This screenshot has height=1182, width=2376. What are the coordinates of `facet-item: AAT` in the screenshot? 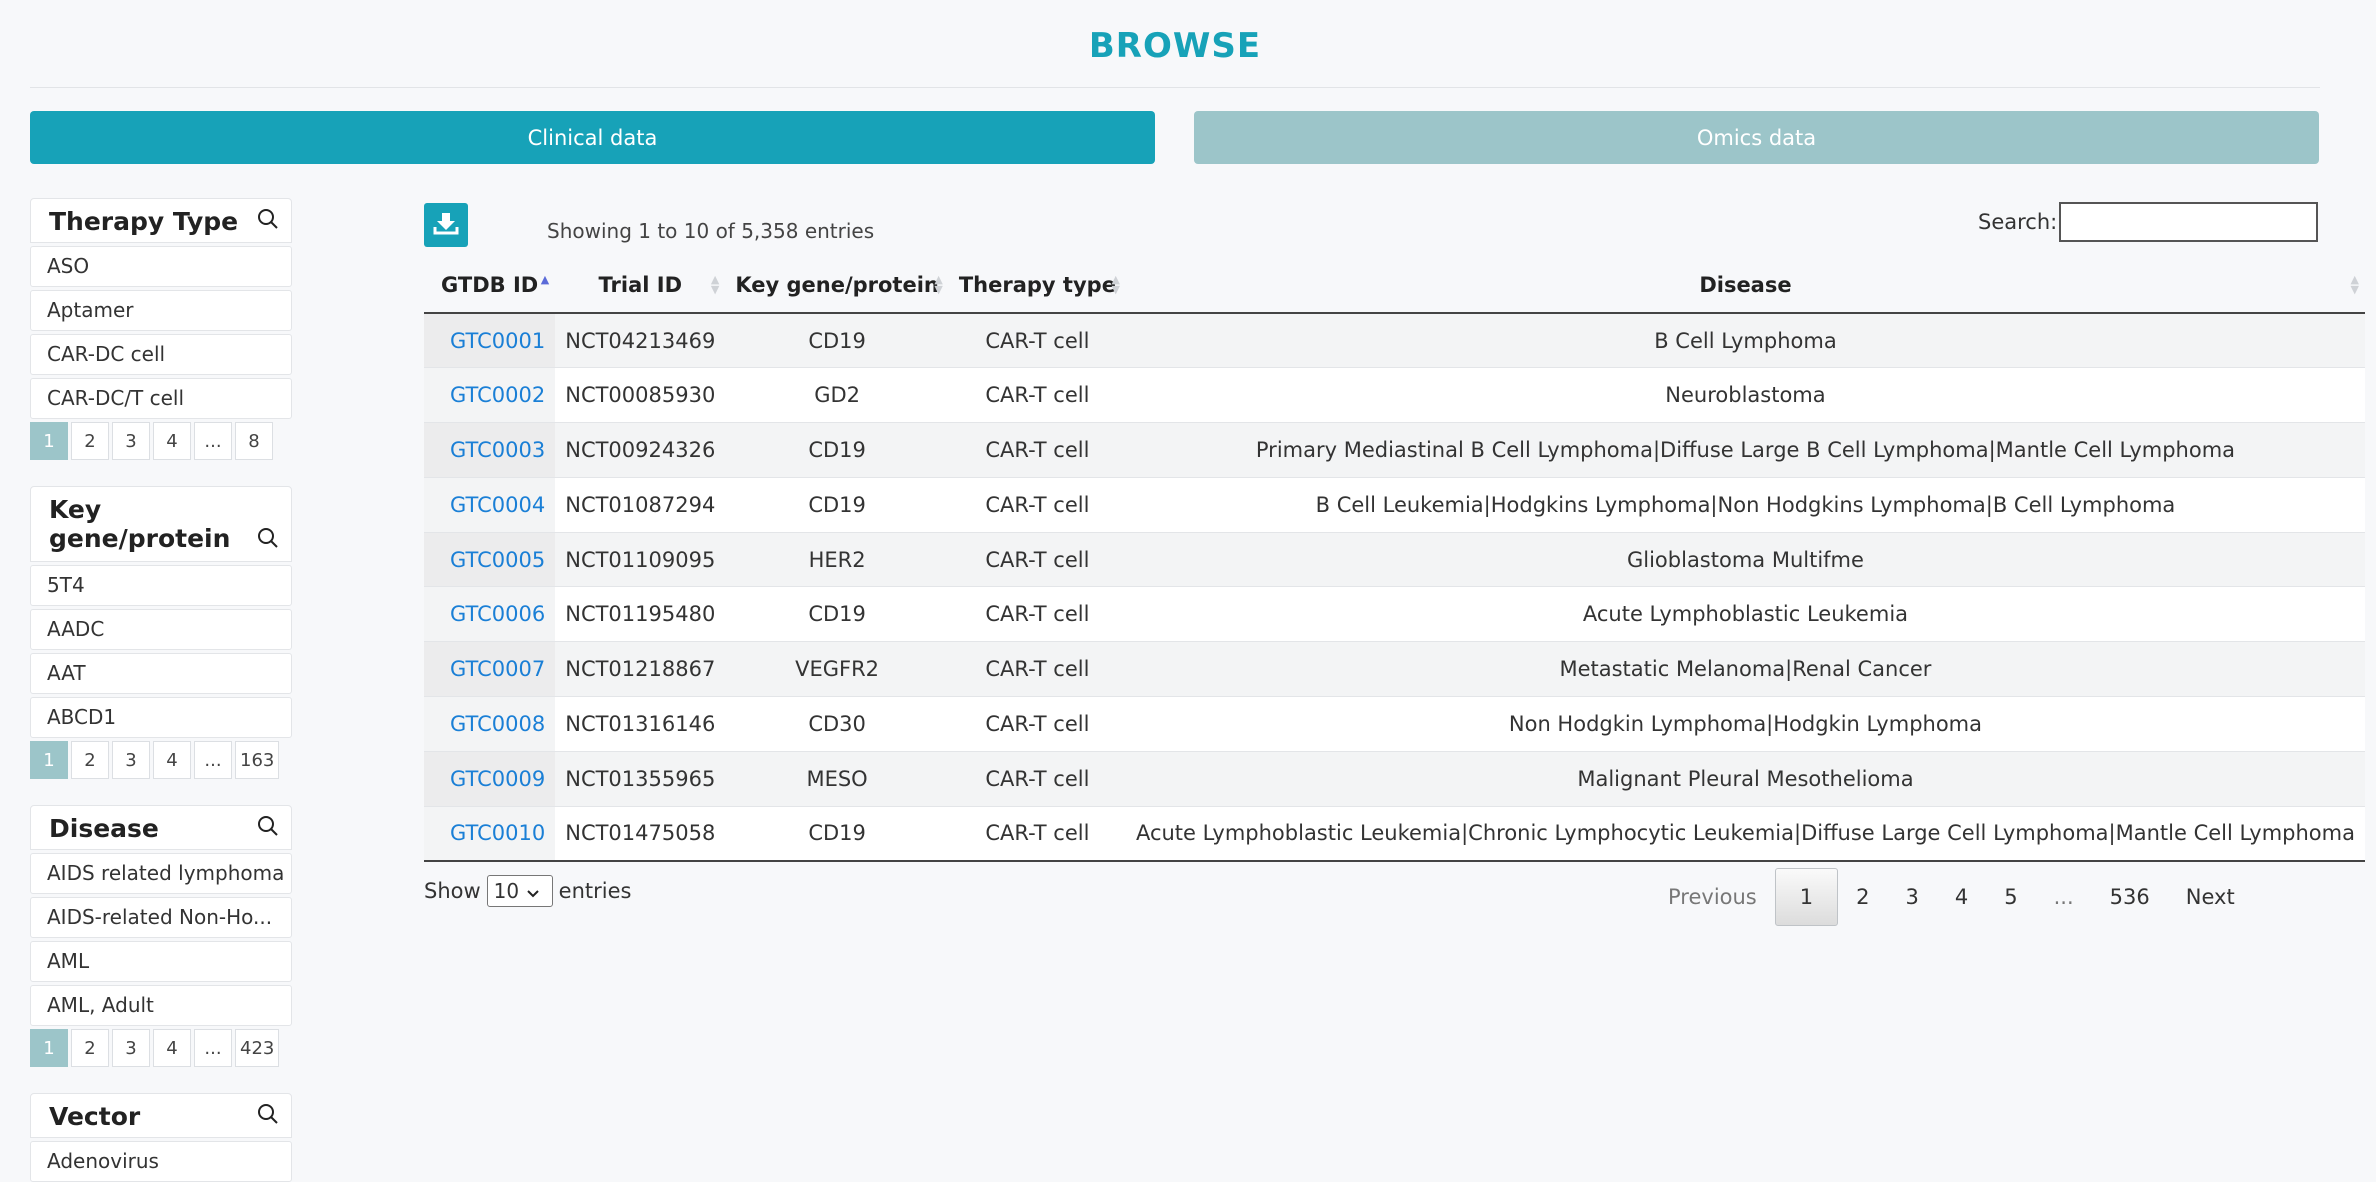 It's located at (161, 673).